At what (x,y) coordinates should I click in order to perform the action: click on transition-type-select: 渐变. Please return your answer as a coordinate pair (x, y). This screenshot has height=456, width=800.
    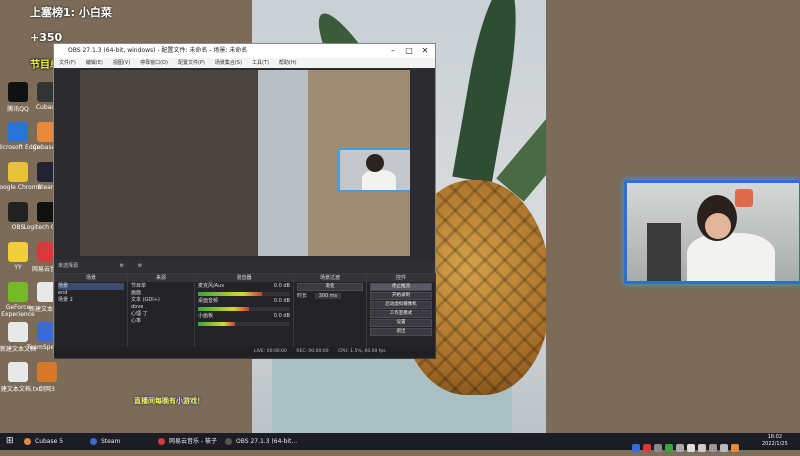
    Looking at the image, I should click on (330, 287).